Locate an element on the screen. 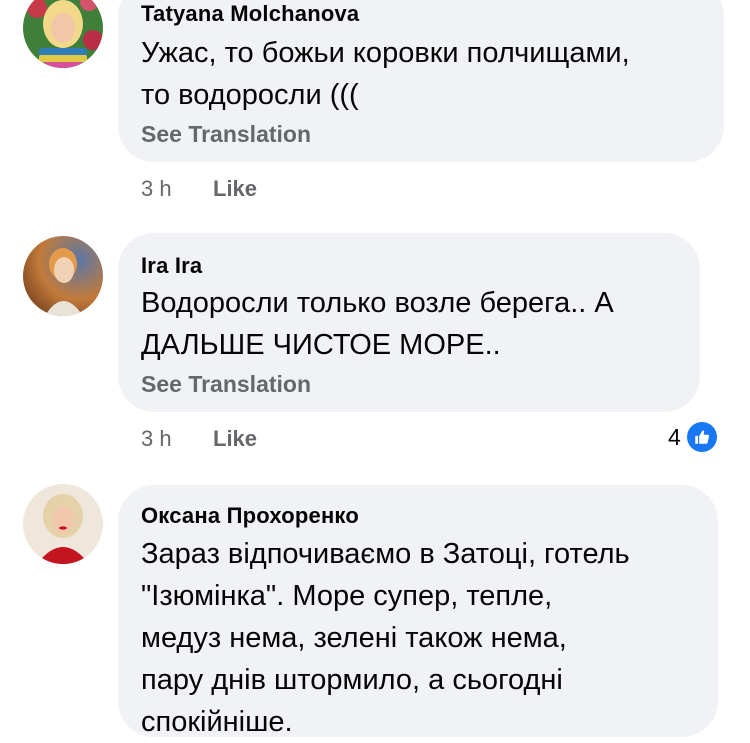  tatyana-avatar is located at coordinates (63, 34).